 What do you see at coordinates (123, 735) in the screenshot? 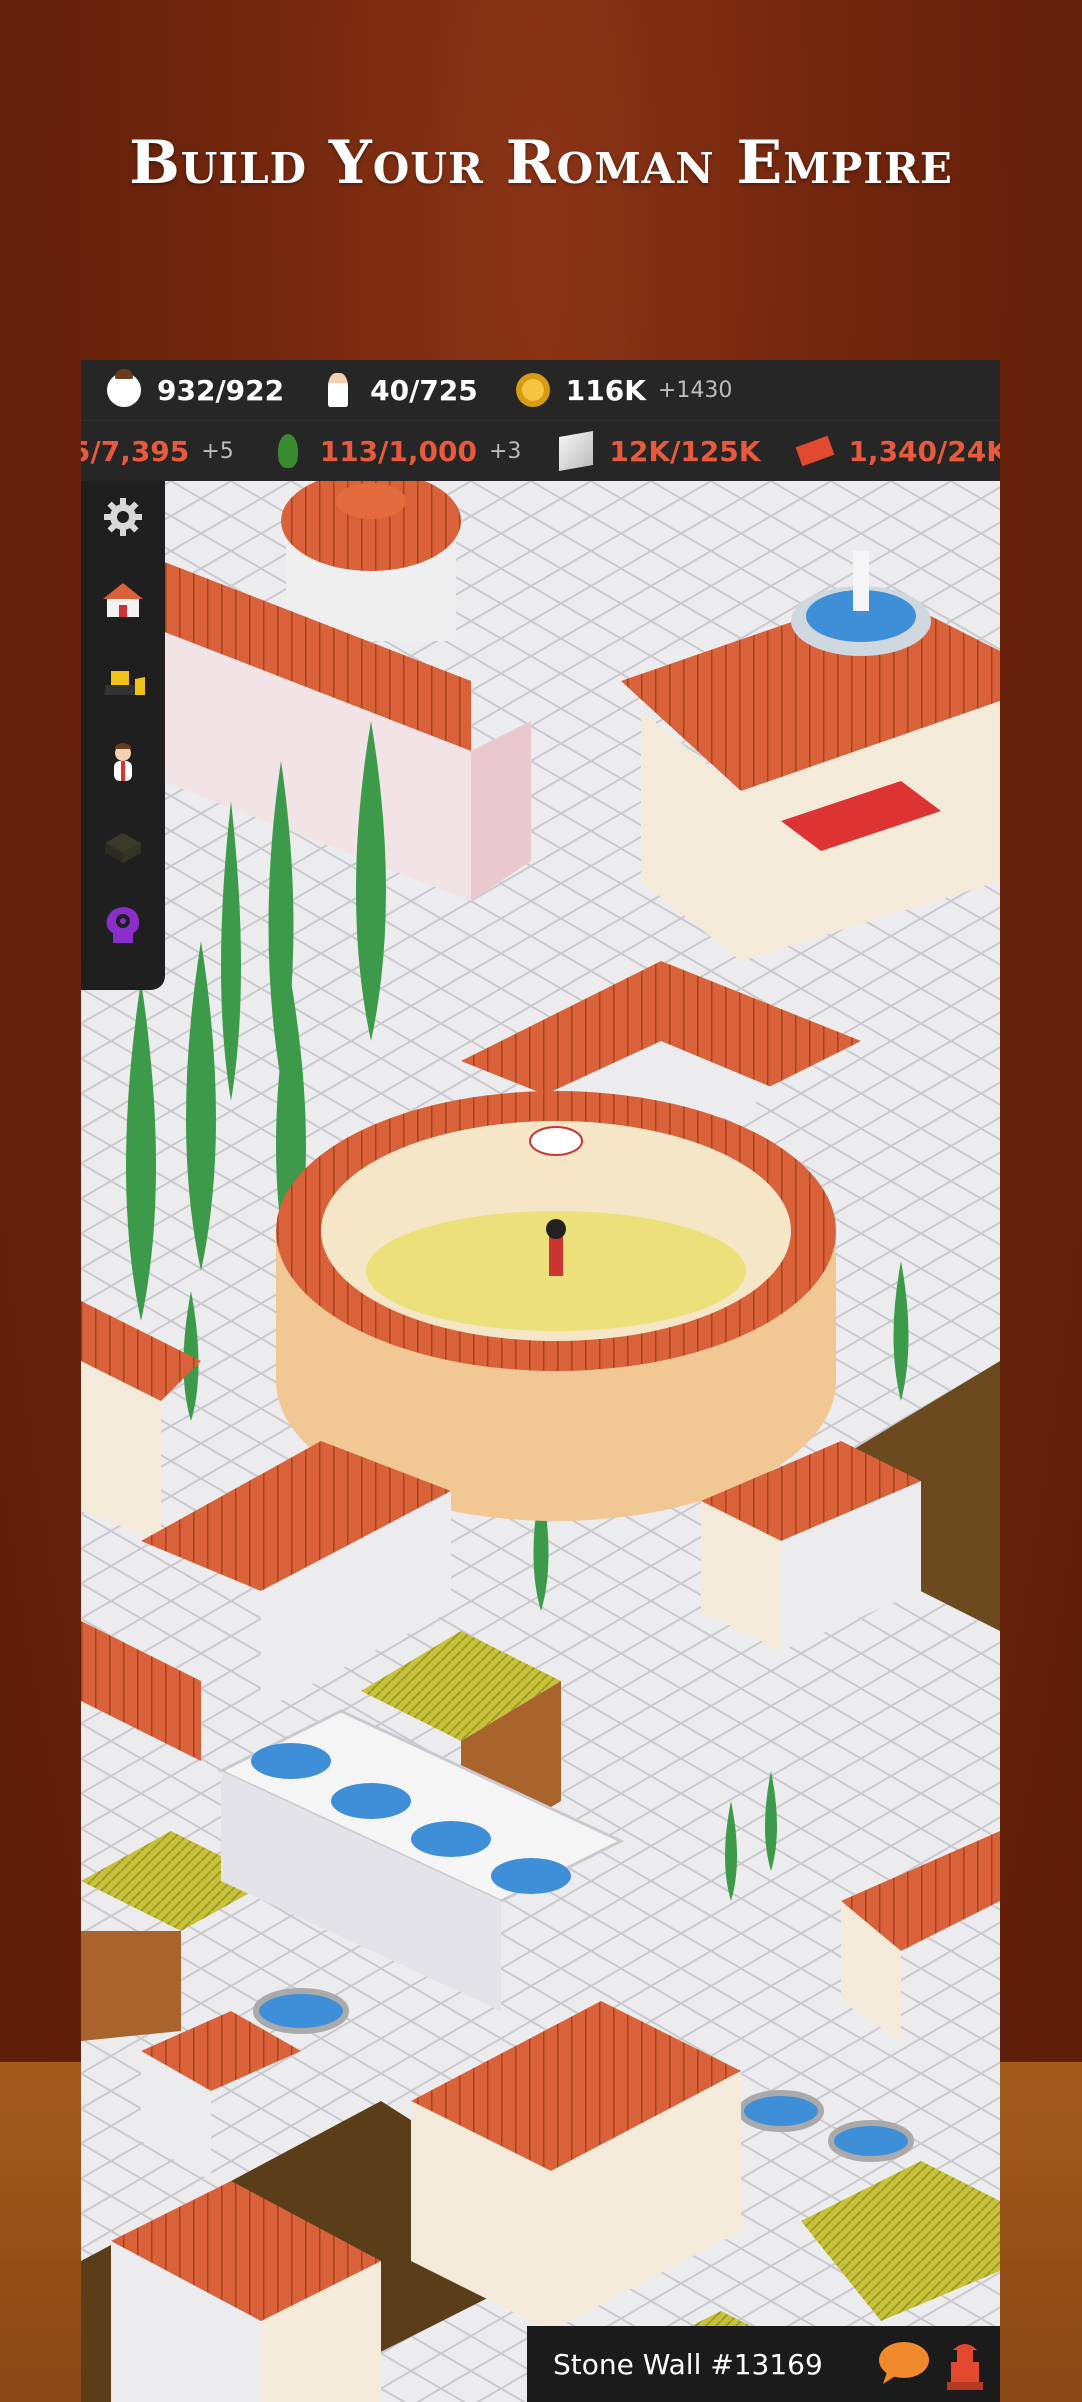
I see `tool-sidebar` at bounding box center [123, 735].